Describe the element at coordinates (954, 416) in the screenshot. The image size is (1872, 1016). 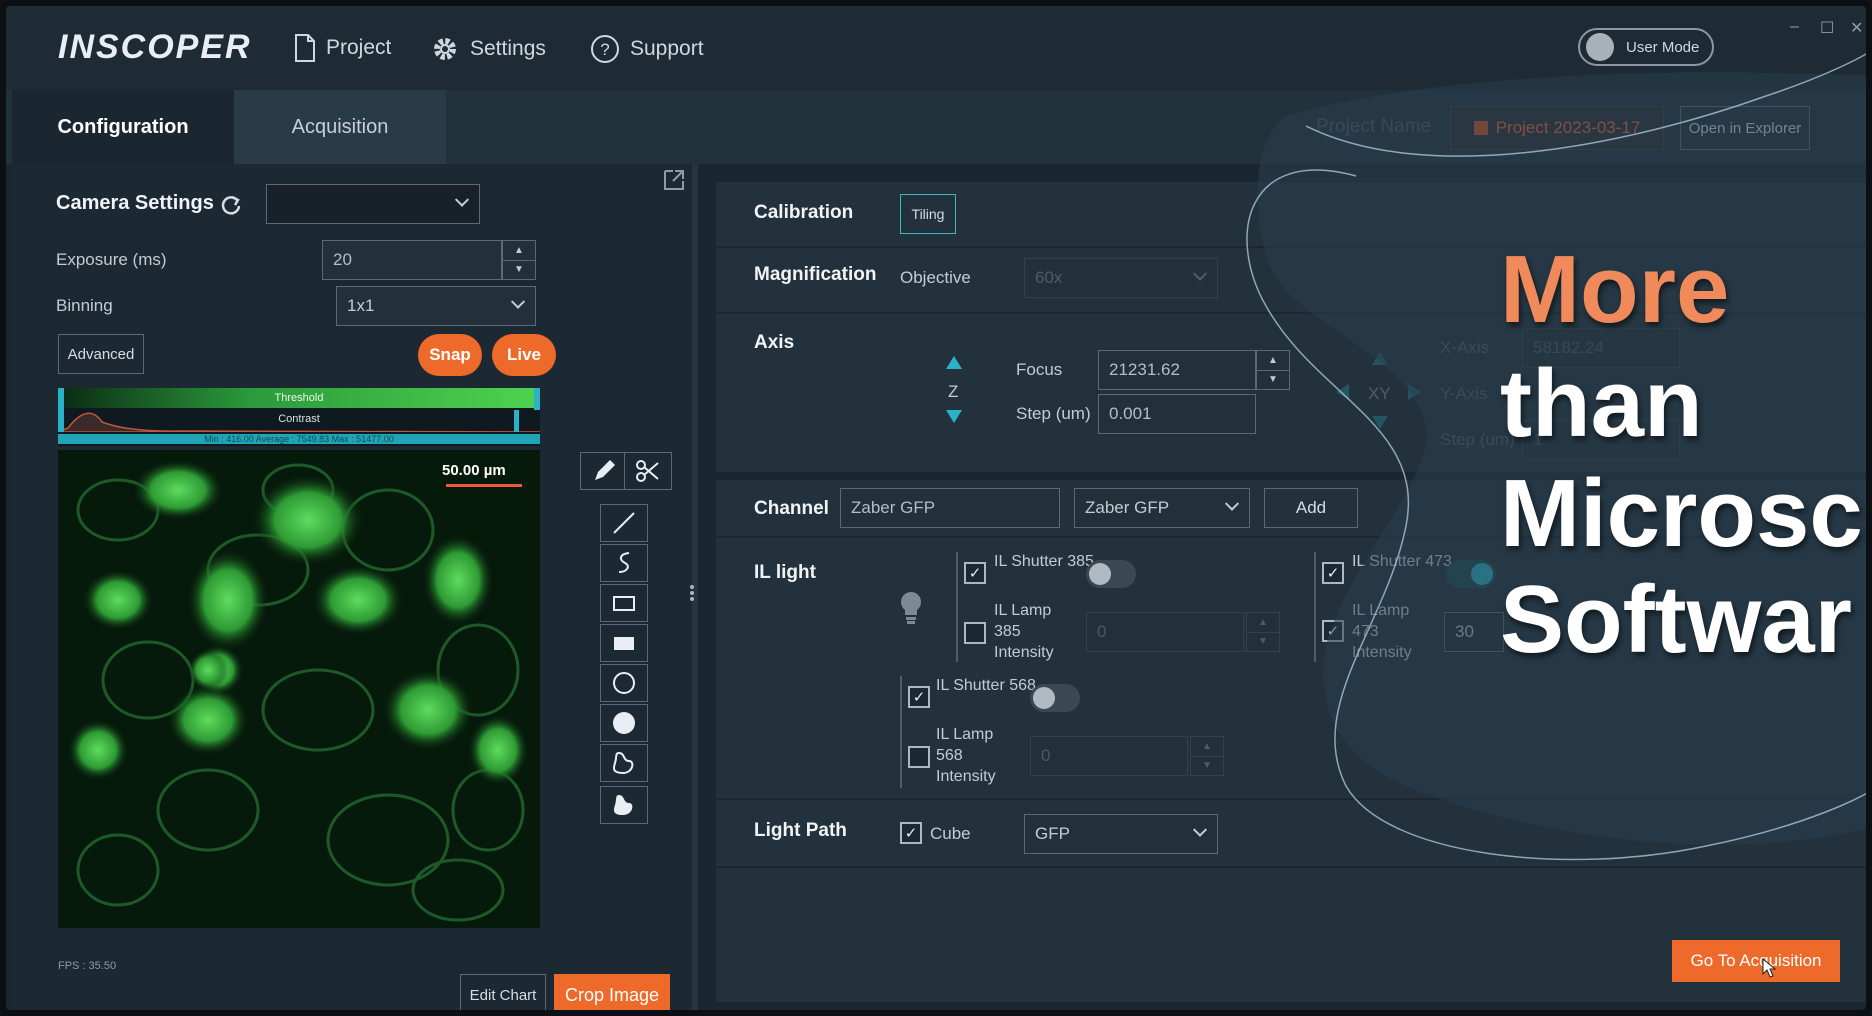
I see `z-down-arrow-icon` at that location.